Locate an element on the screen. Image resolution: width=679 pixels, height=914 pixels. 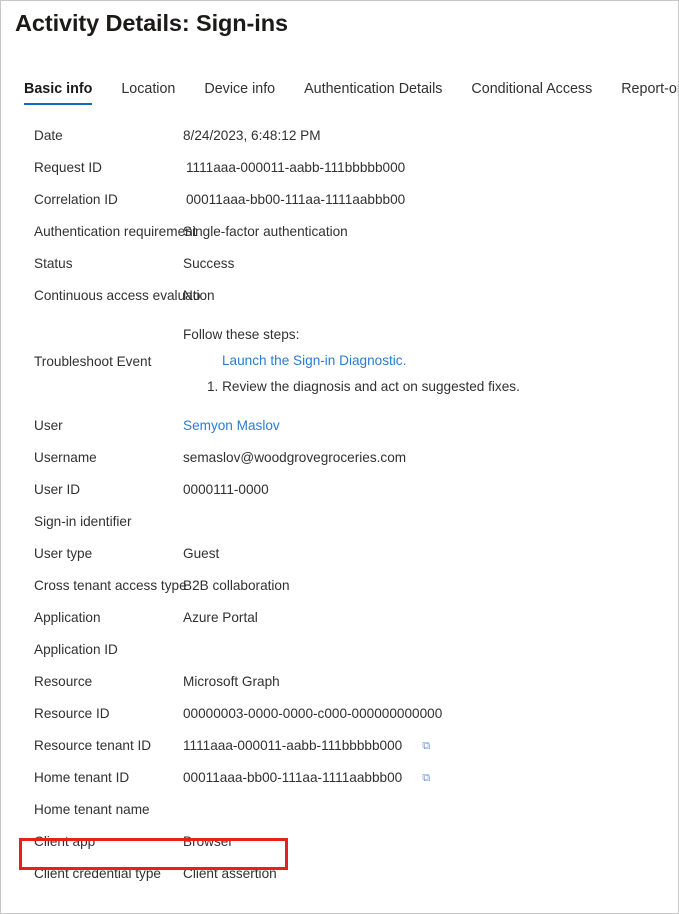
row-value: 00011aaa-bb00-111aa-1111aabbb00 ⧉ is located at coordinates (430, 778).